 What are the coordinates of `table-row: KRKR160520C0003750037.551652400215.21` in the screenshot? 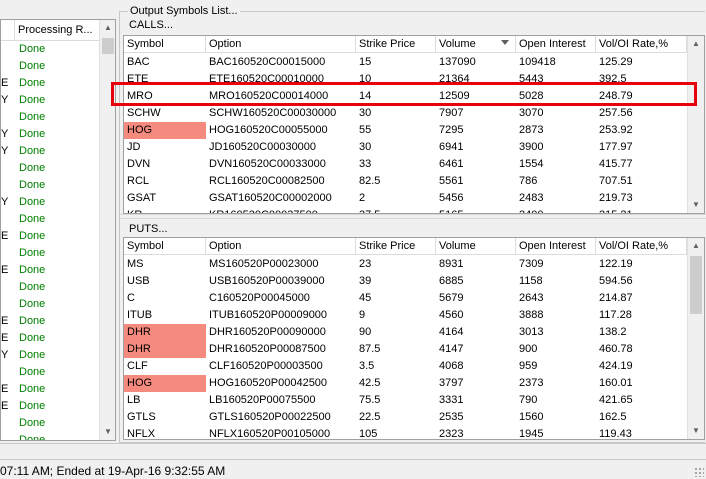 It's located at (405, 210).